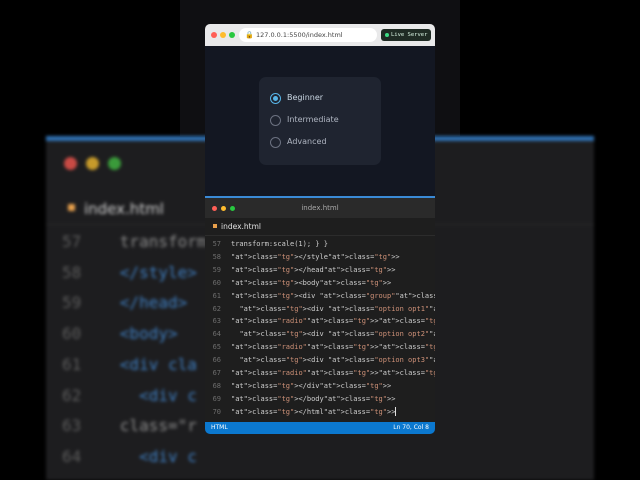 The width and height of the screenshot is (640, 480). What do you see at coordinates (72, 426) in the screenshot?
I see `bg-line-number: 63` at bounding box center [72, 426].